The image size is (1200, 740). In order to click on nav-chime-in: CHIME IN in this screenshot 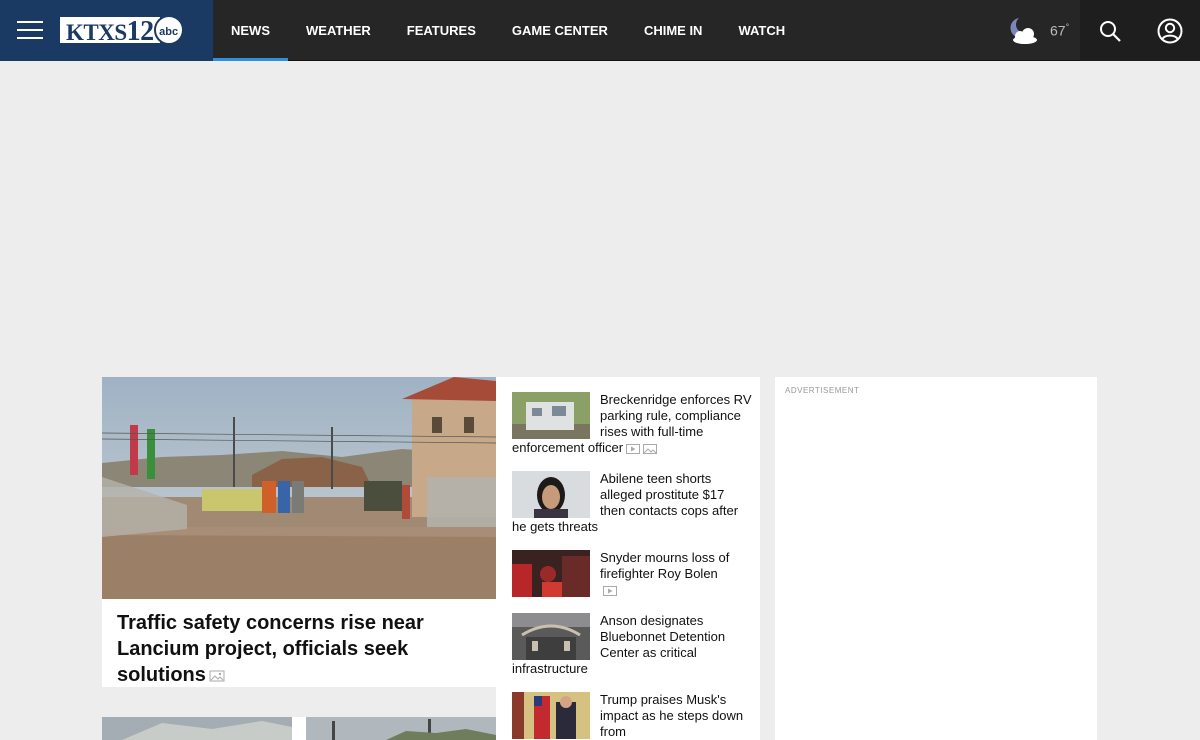, I will do `click(673, 30)`.